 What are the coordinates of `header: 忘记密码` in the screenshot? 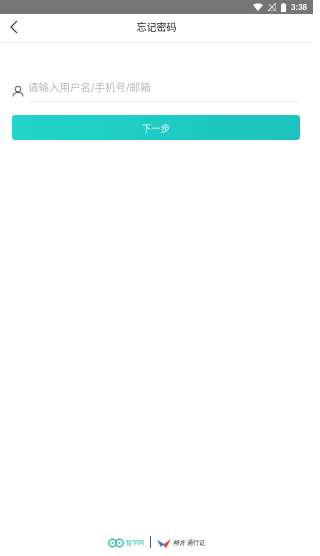 It's located at (156, 28).